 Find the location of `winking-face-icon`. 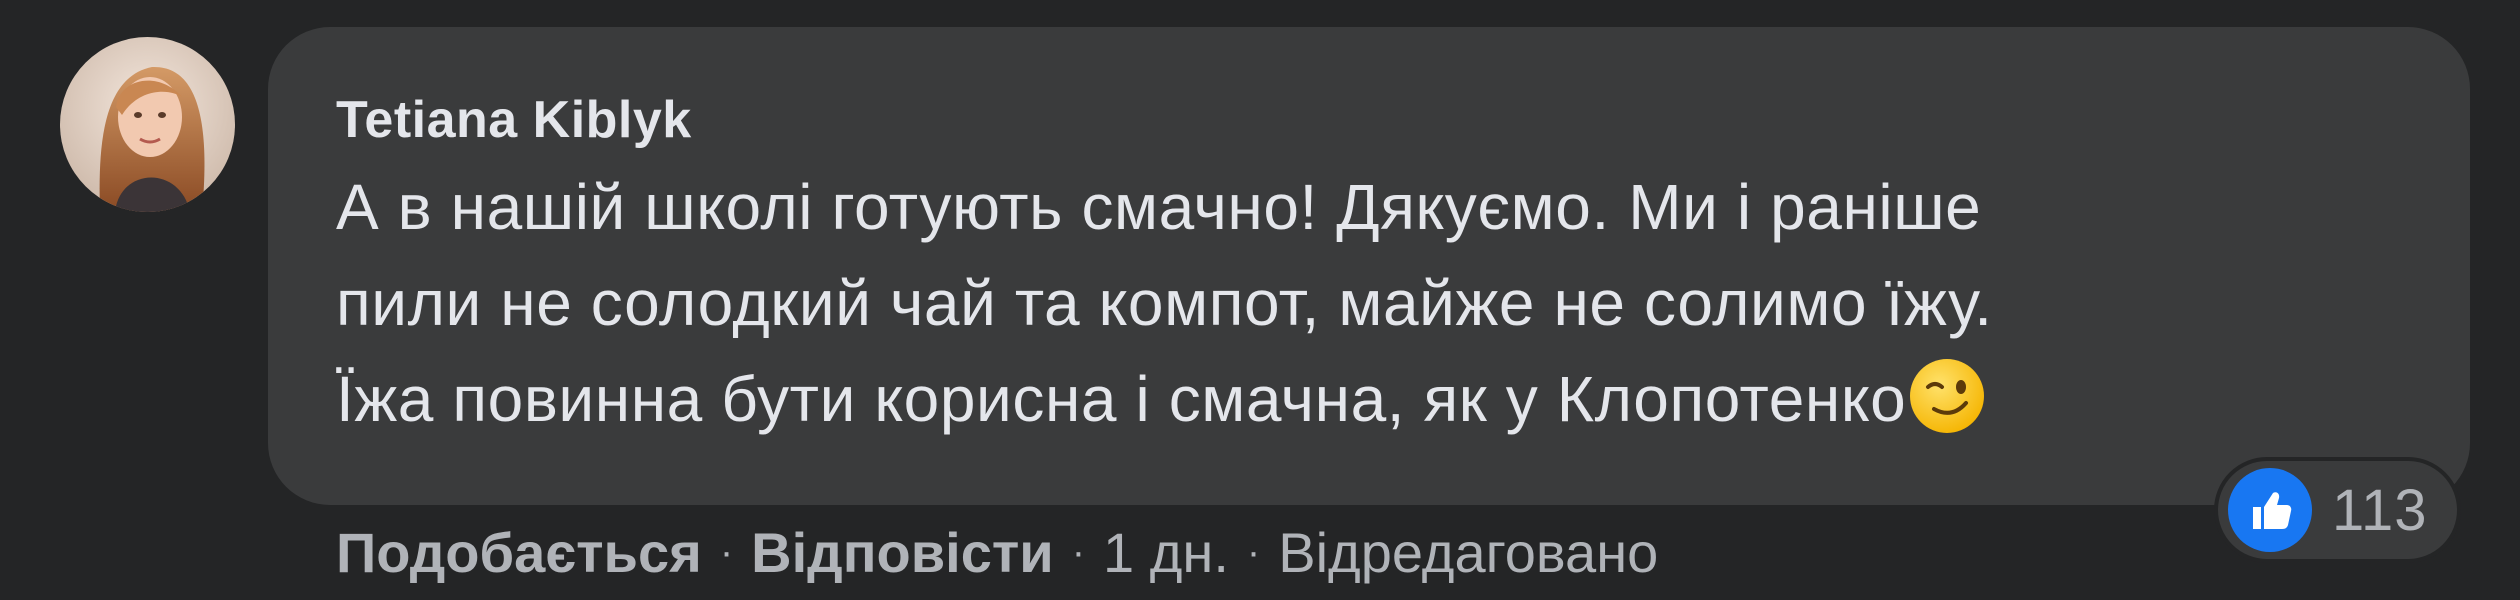

winking-face-icon is located at coordinates (1947, 409).